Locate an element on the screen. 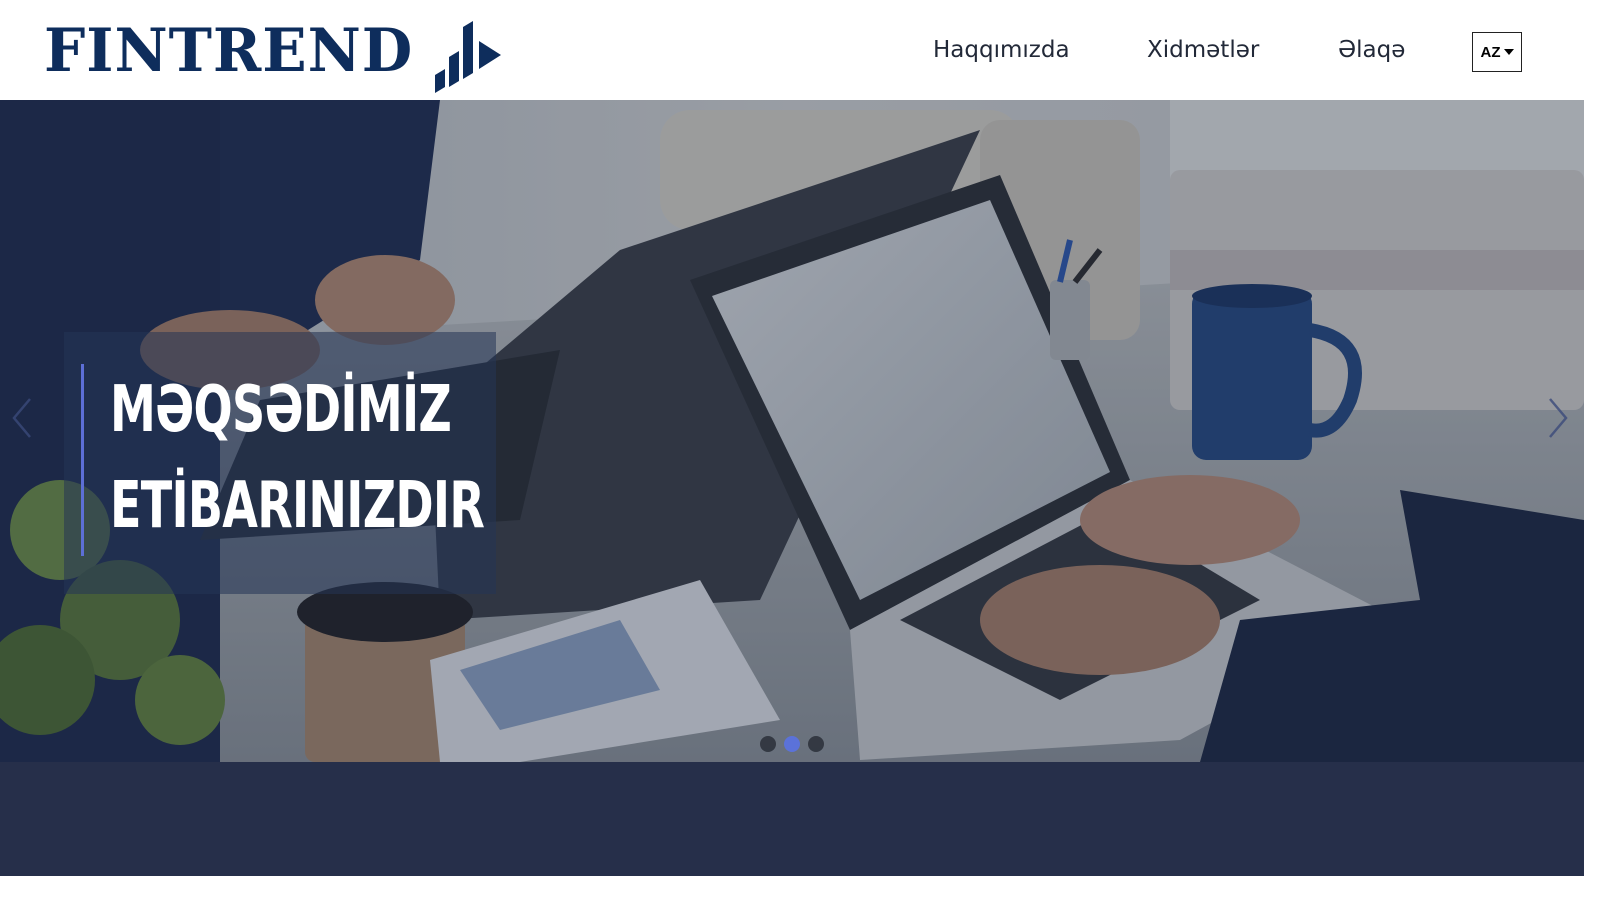 The width and height of the screenshot is (1600, 900). language-selected-label: AZ is located at coordinates (1490, 52).